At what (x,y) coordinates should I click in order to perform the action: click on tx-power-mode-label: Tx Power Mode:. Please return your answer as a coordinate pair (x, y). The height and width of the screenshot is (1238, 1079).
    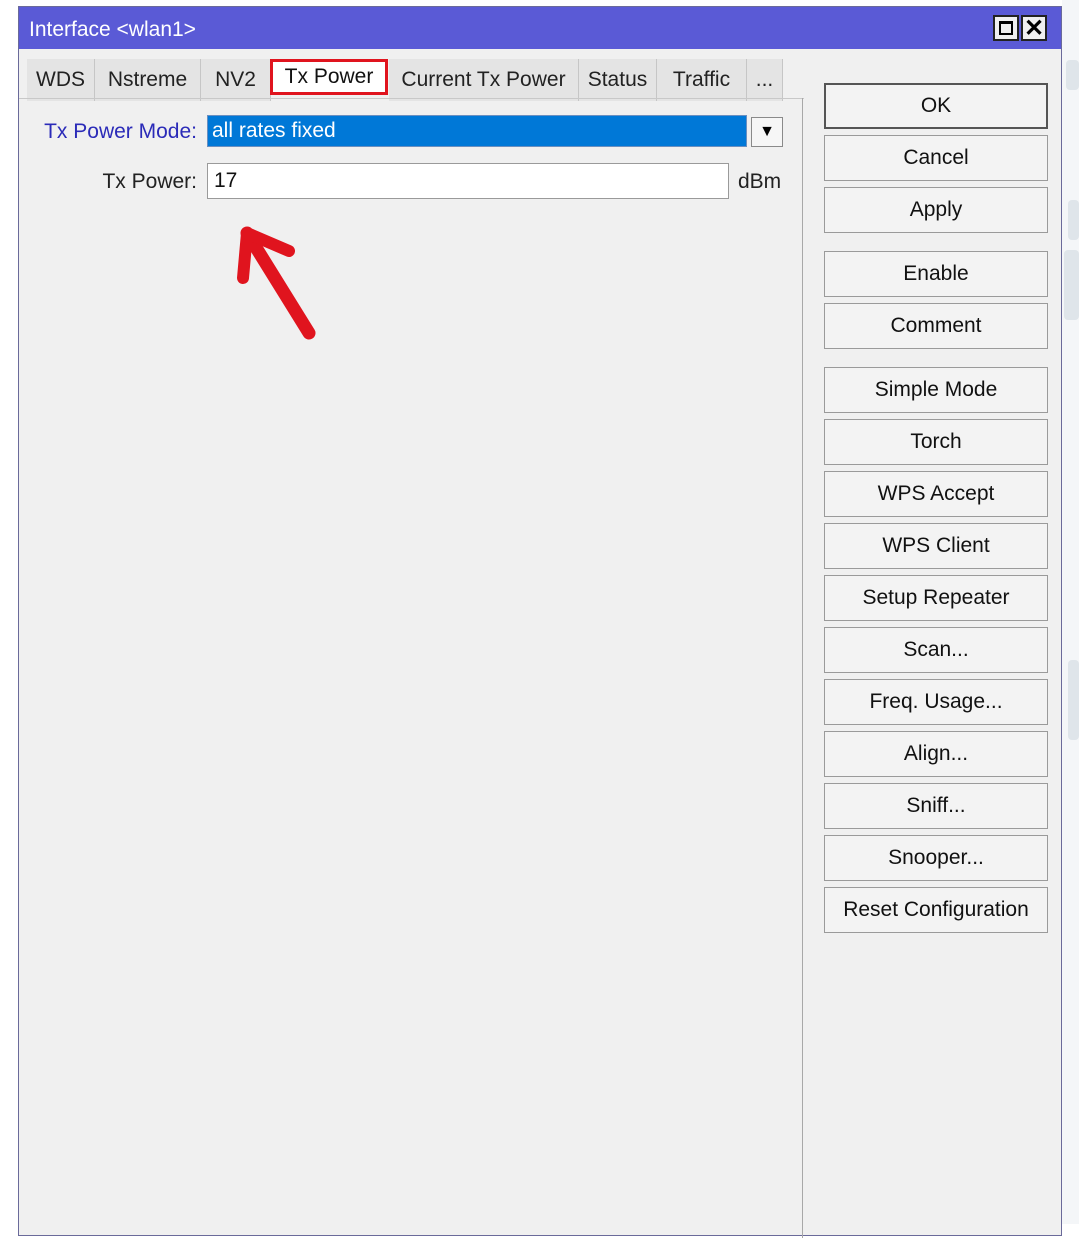
    Looking at the image, I should click on (120, 131).